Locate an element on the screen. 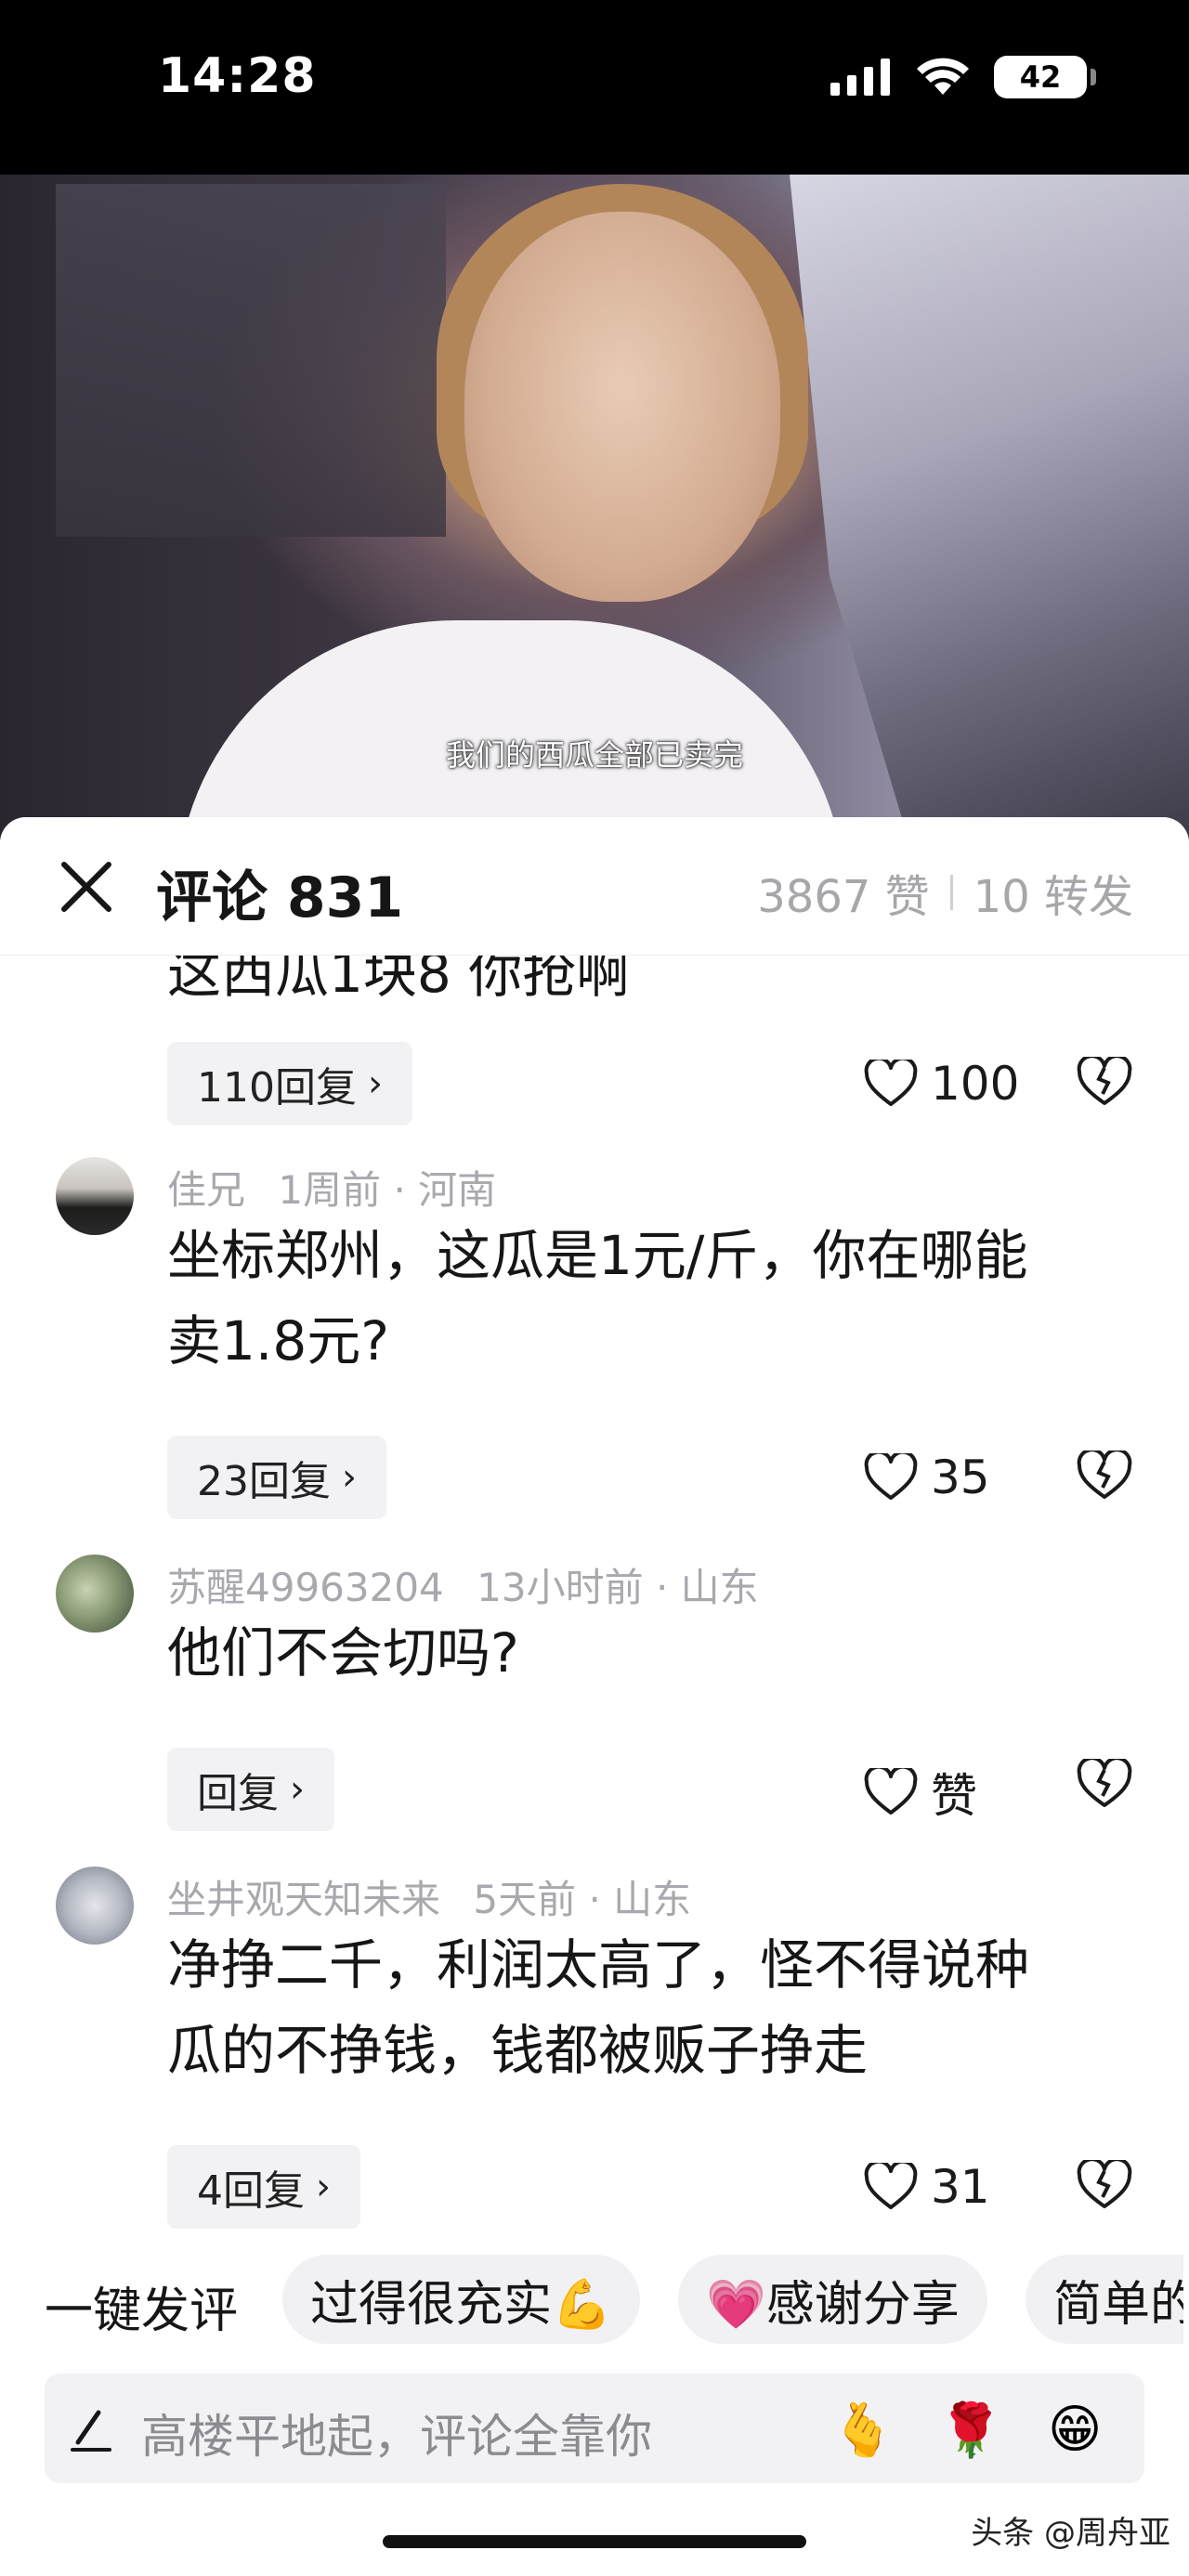 This screenshot has width=1189, height=2576. comment-meta: 苏醒49963204 13小时前 · 山东 is located at coordinates (463, 1584).